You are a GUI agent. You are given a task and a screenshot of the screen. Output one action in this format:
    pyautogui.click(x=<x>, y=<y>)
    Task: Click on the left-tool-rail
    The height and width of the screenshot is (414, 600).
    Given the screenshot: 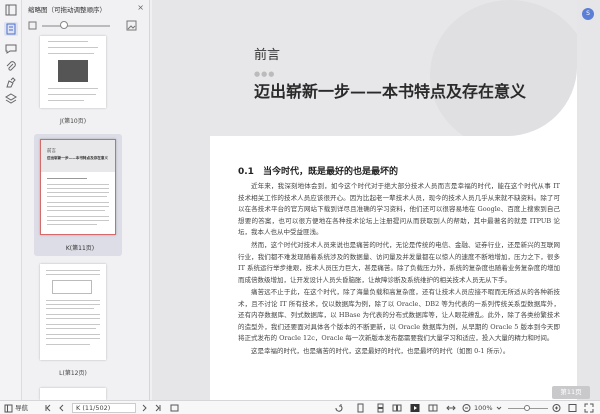 What is the action you would take?
    pyautogui.click(x=11, y=200)
    